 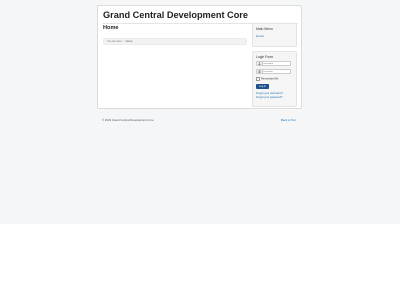 What do you see at coordinates (175, 15) in the screenshot?
I see `site-title: Grand Central Development Core` at bounding box center [175, 15].